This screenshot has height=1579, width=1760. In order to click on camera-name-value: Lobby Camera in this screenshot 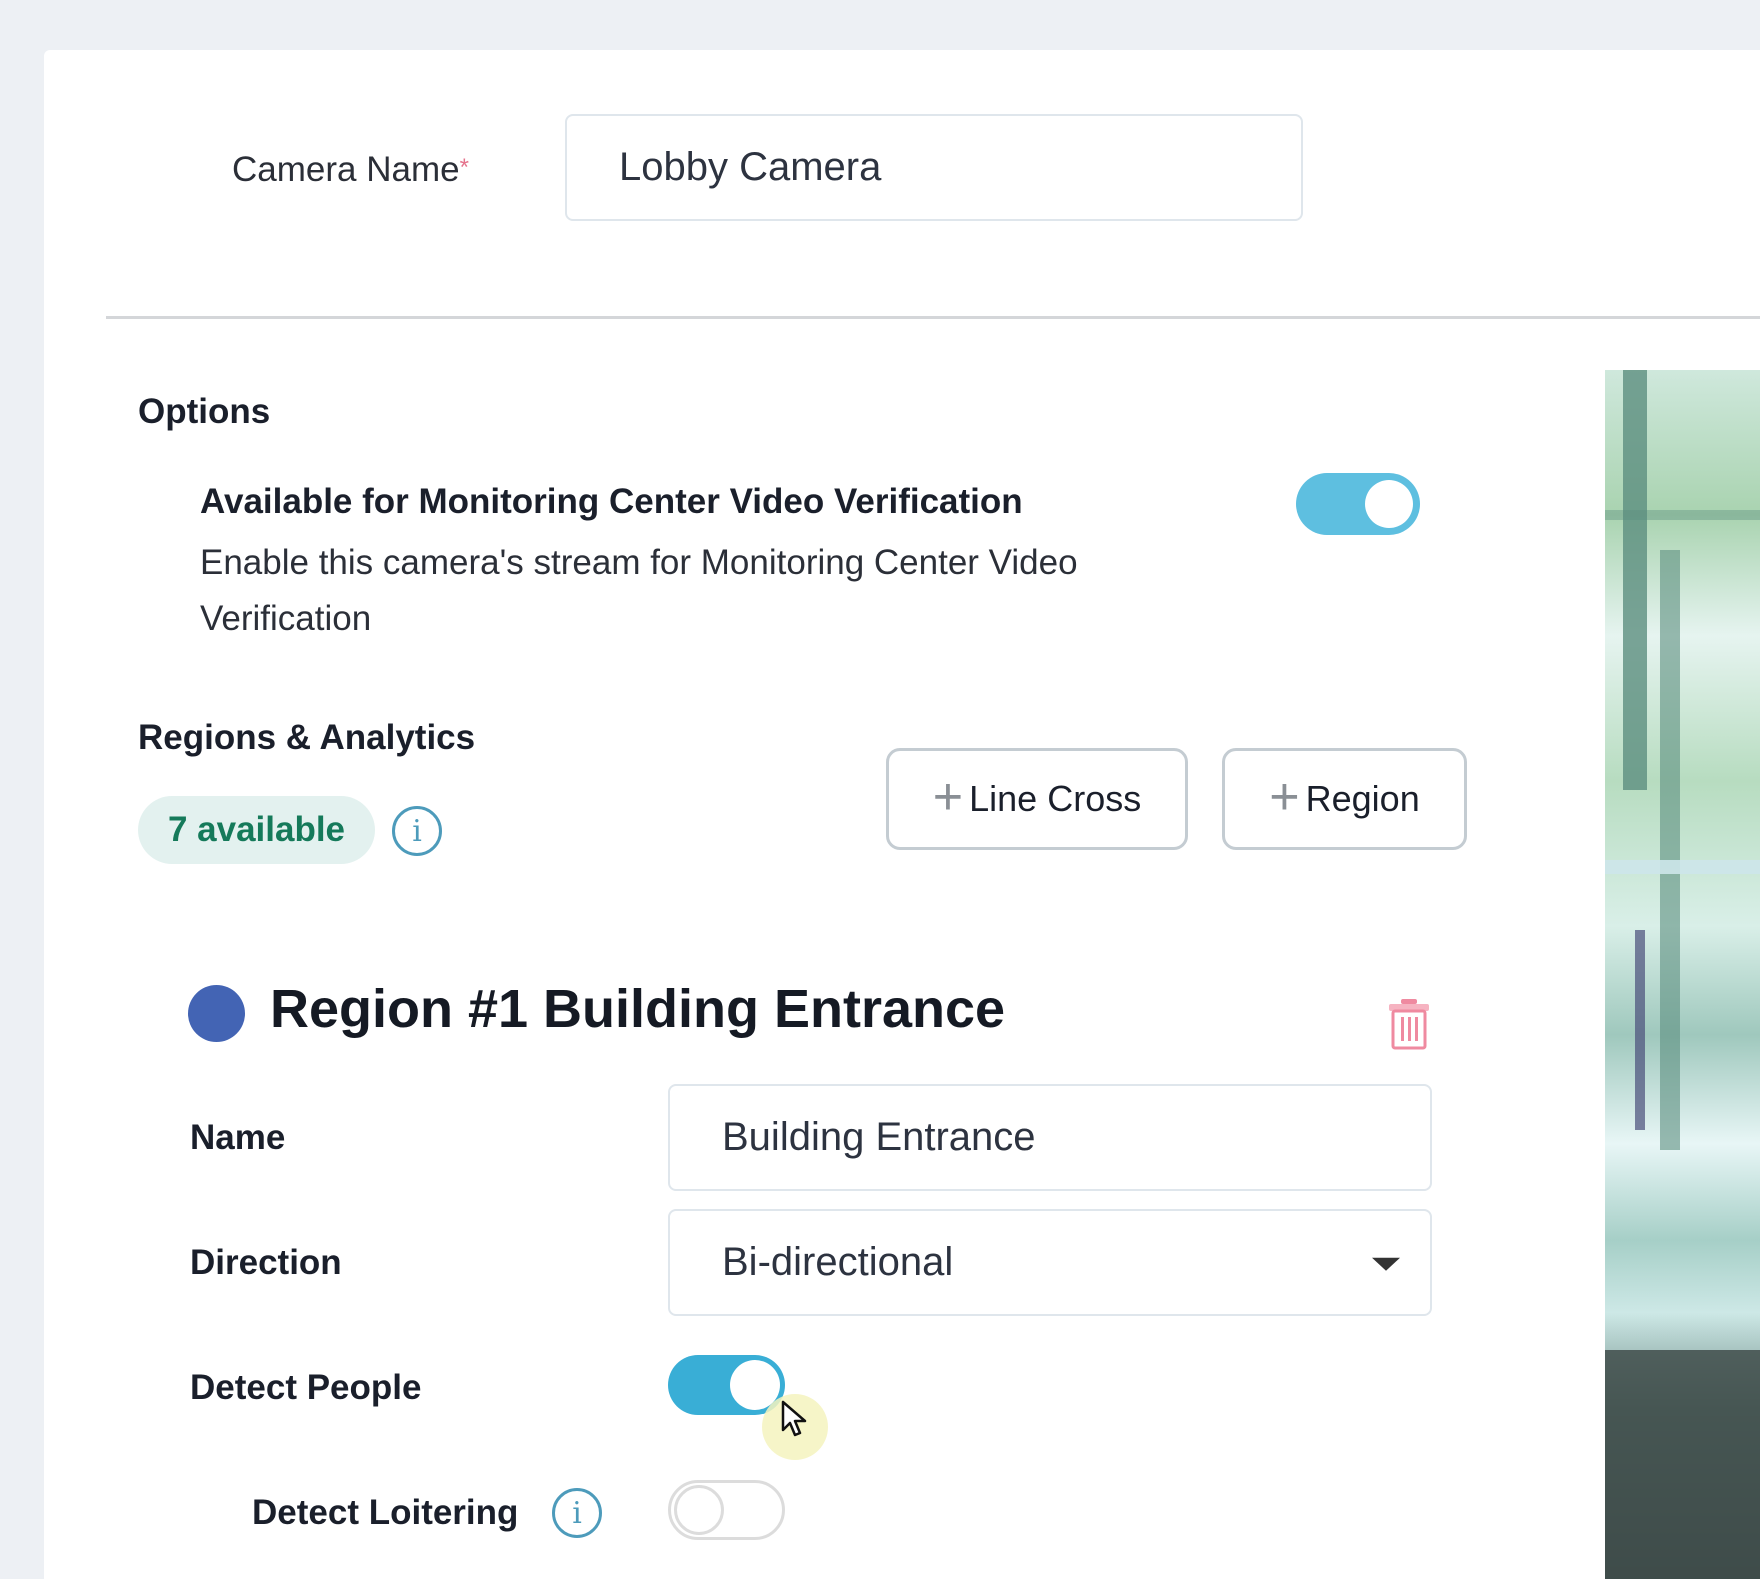, I will do `click(750, 167)`.